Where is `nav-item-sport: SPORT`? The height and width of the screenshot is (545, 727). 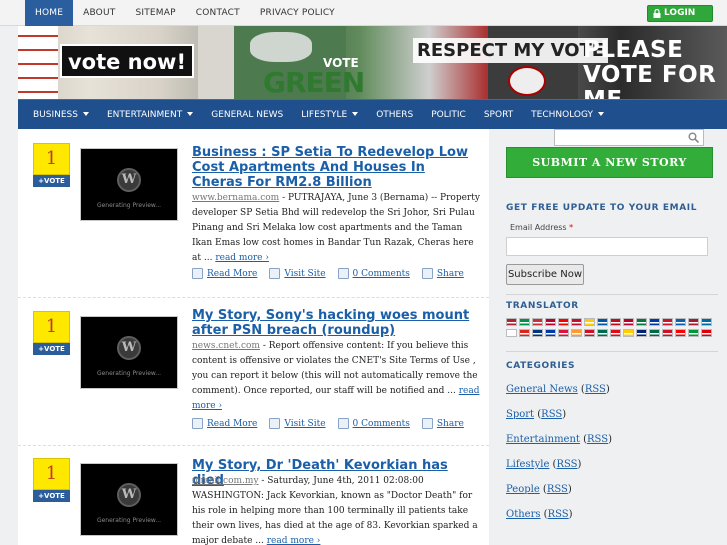
nav-item-sport: SPORT is located at coordinates (498, 115).